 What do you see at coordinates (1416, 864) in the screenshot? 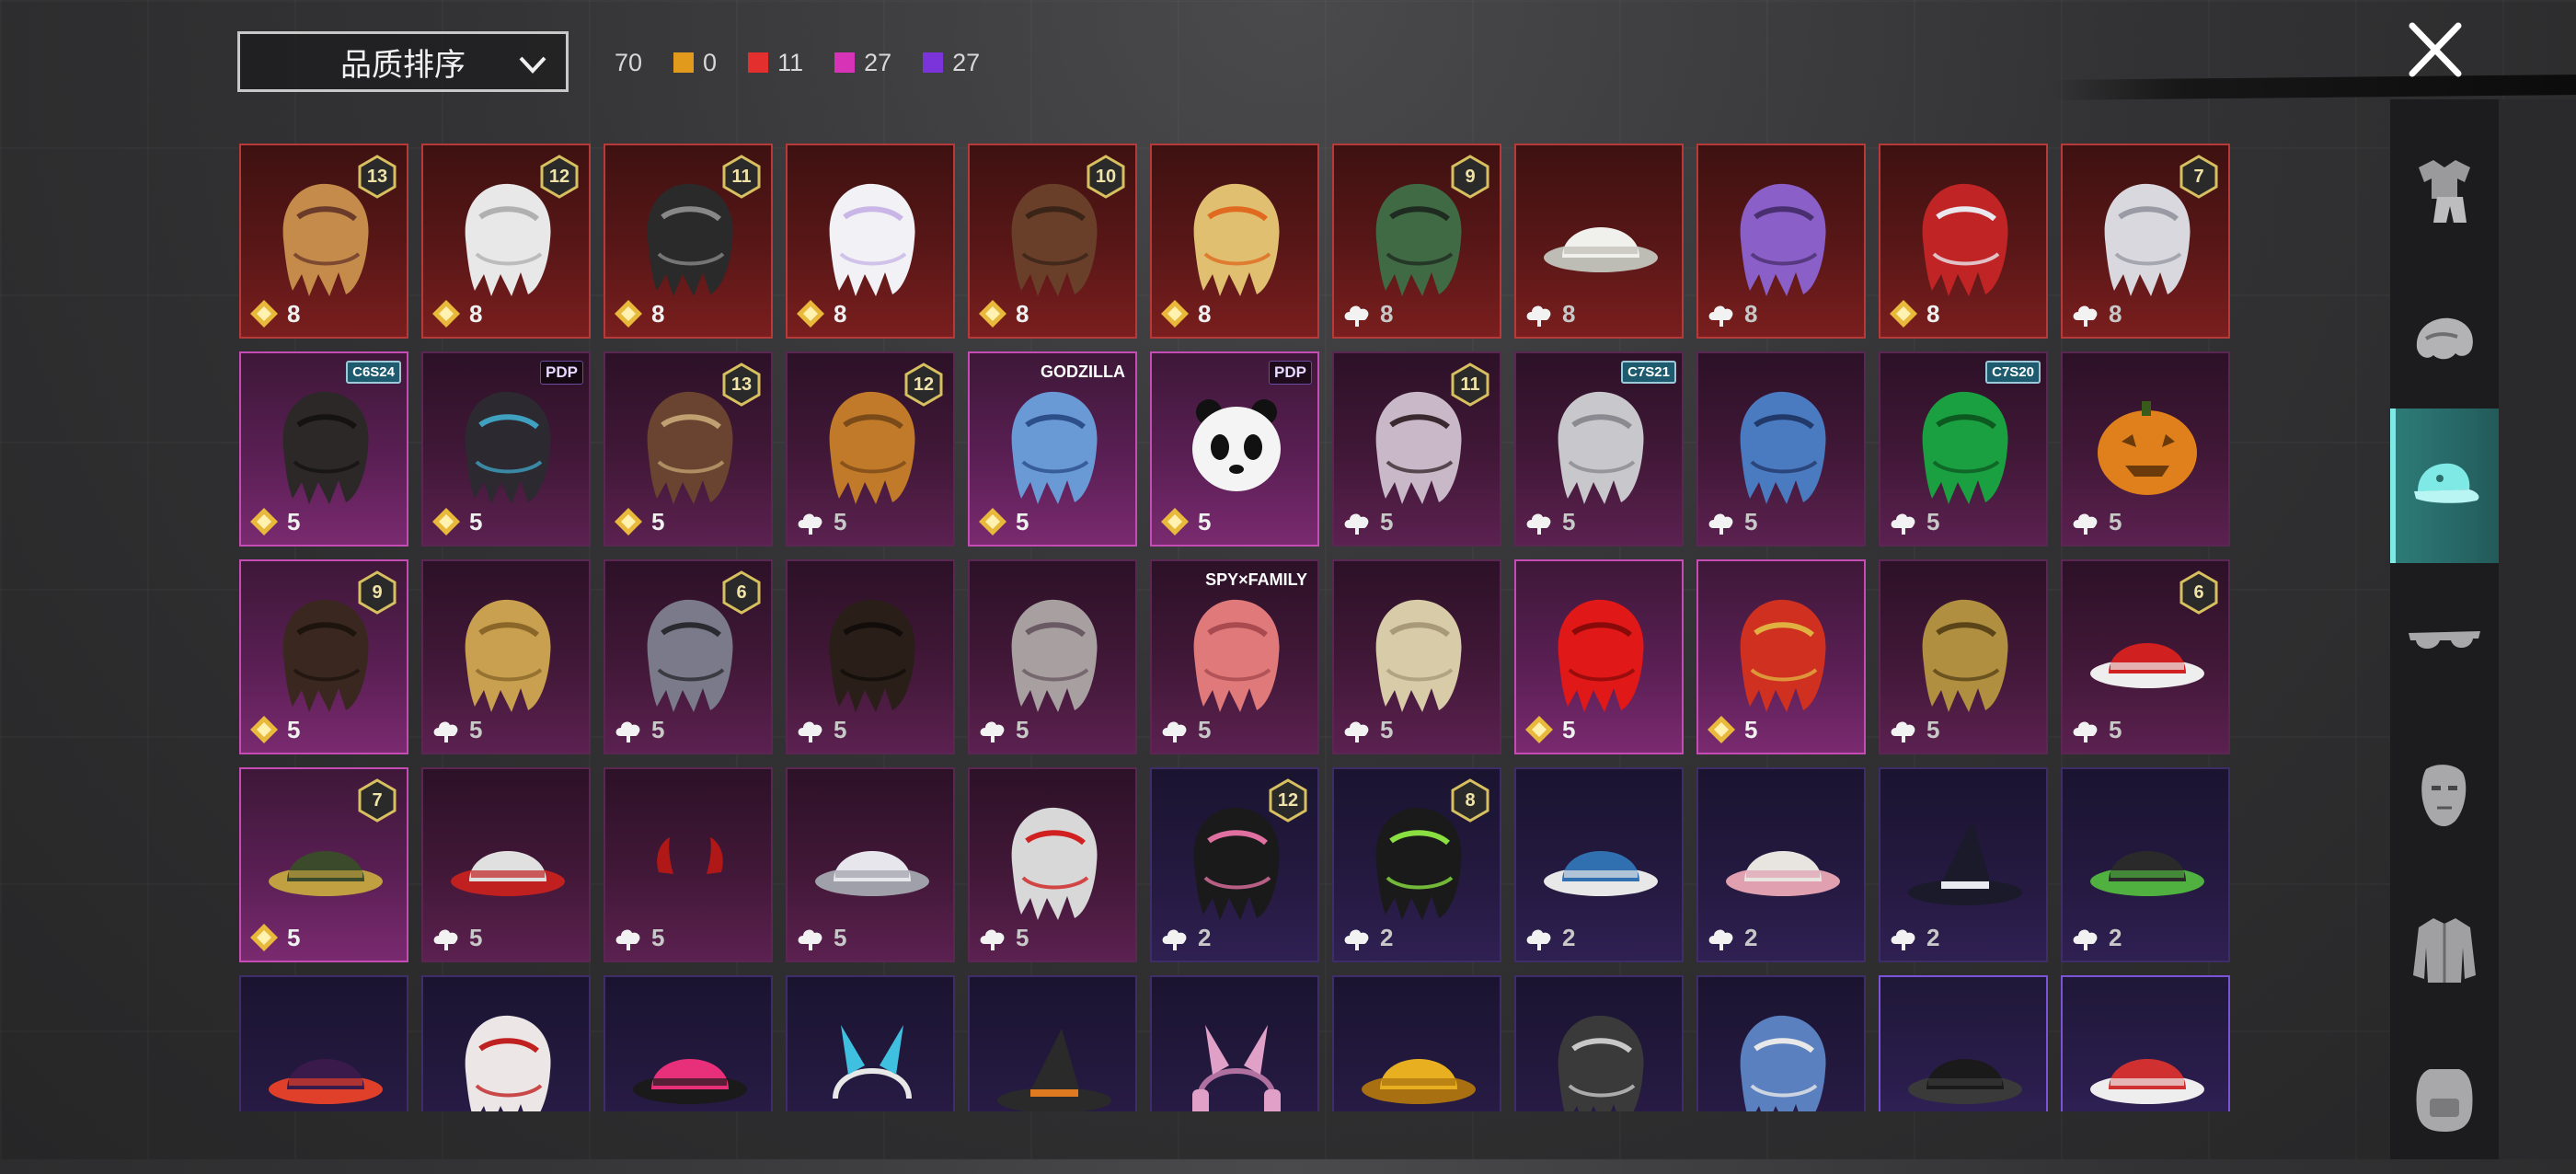
I see `item-card: 82` at bounding box center [1416, 864].